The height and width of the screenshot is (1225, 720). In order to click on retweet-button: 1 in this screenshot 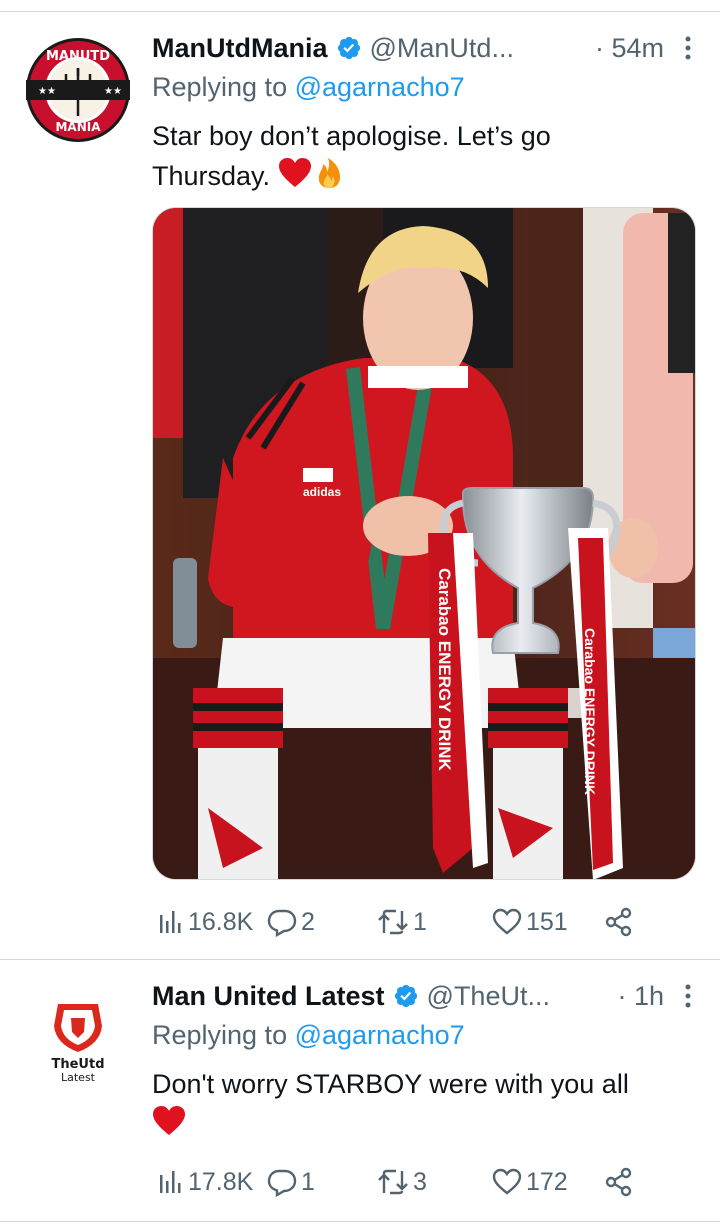, I will do `click(402, 922)`.